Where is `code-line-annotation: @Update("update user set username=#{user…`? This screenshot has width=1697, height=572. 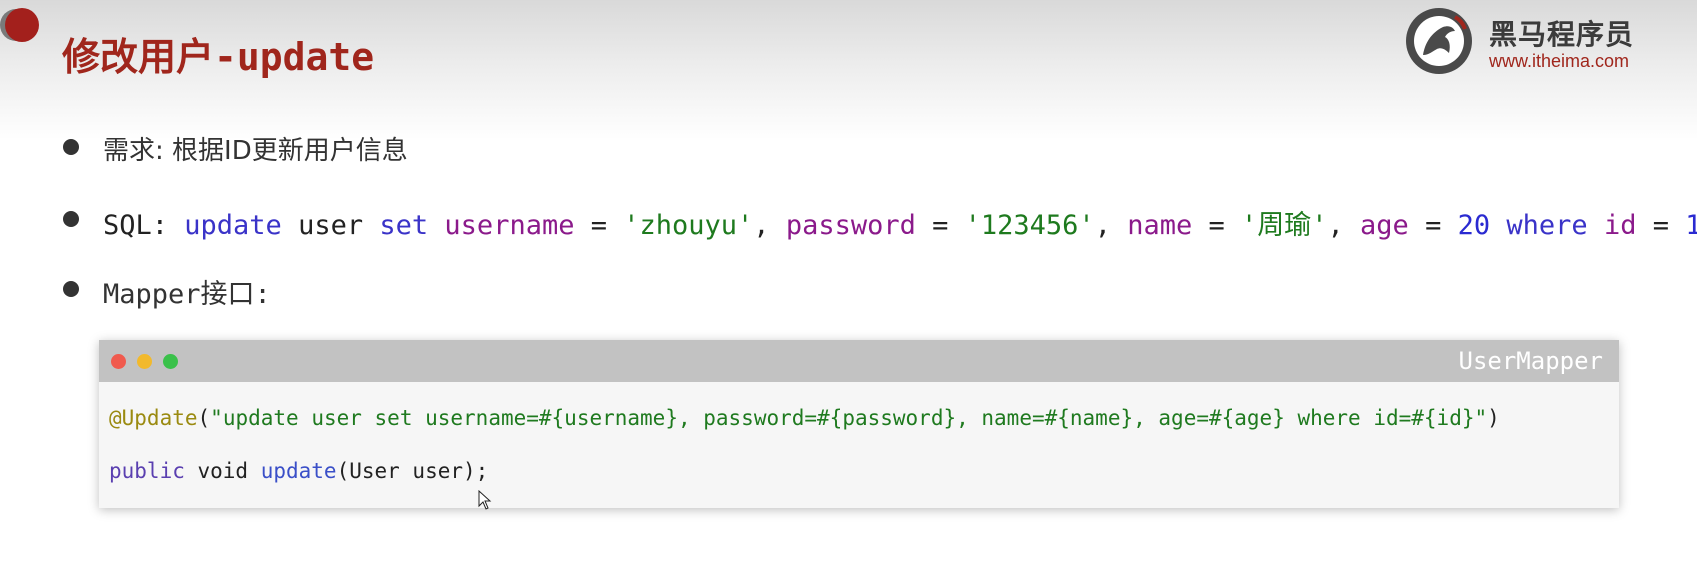
code-line-annotation: @Update("update user set username=#{user… is located at coordinates (804, 418).